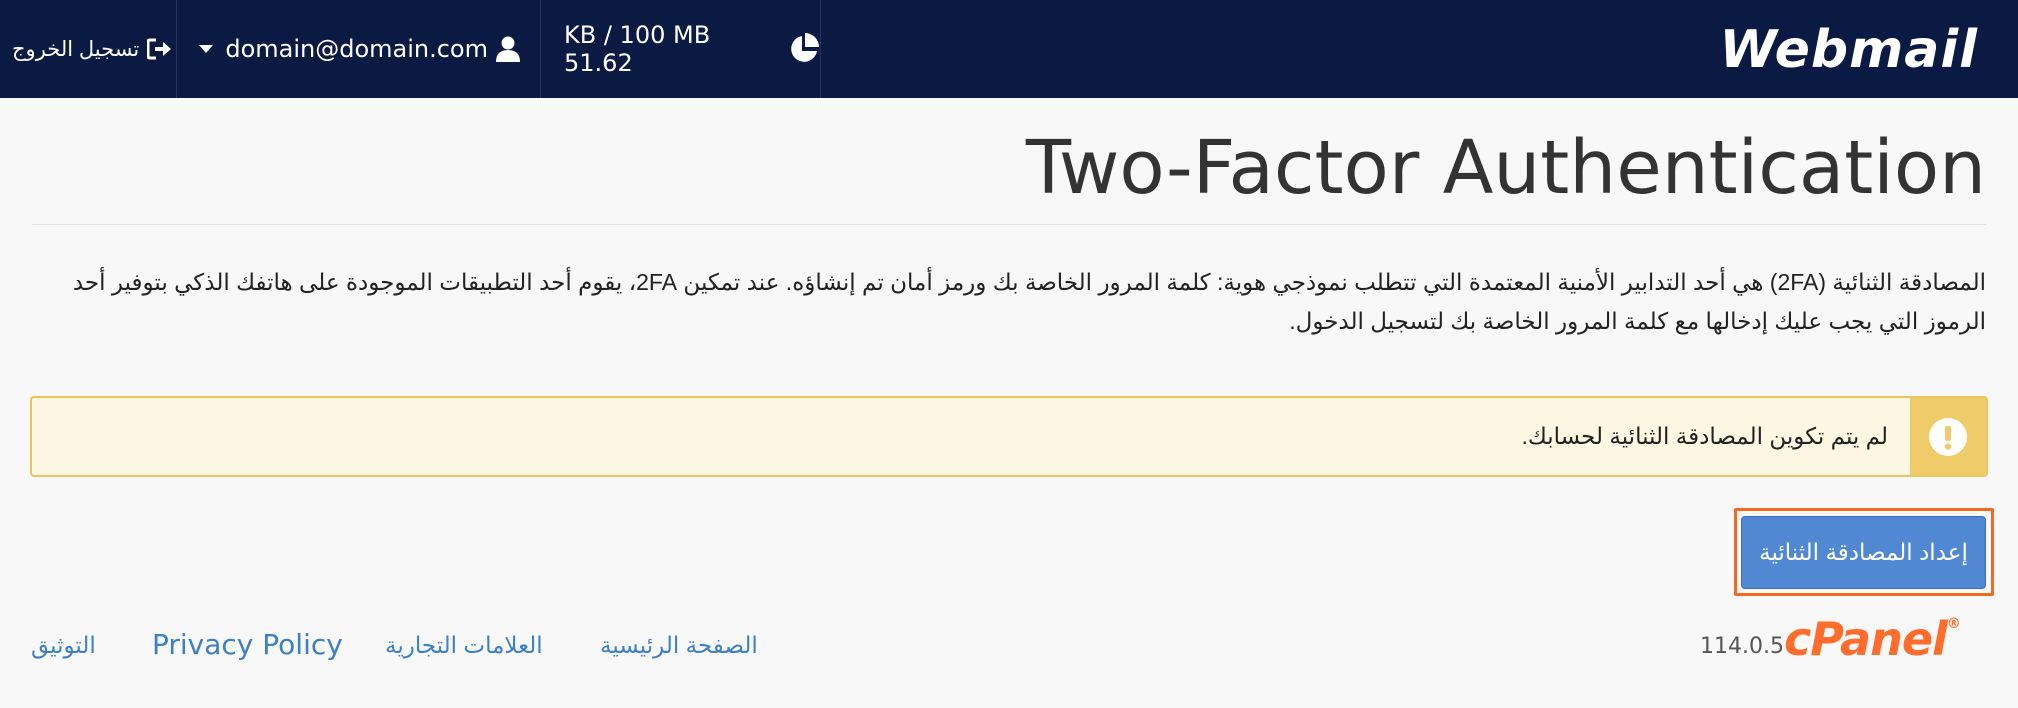 The height and width of the screenshot is (708, 2018). I want to click on exclamation-icon, so click(1948, 436).